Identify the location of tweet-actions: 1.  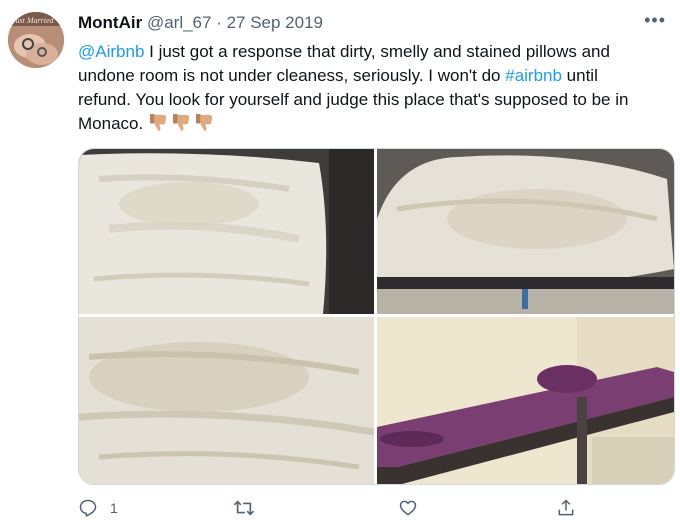
(378, 510).